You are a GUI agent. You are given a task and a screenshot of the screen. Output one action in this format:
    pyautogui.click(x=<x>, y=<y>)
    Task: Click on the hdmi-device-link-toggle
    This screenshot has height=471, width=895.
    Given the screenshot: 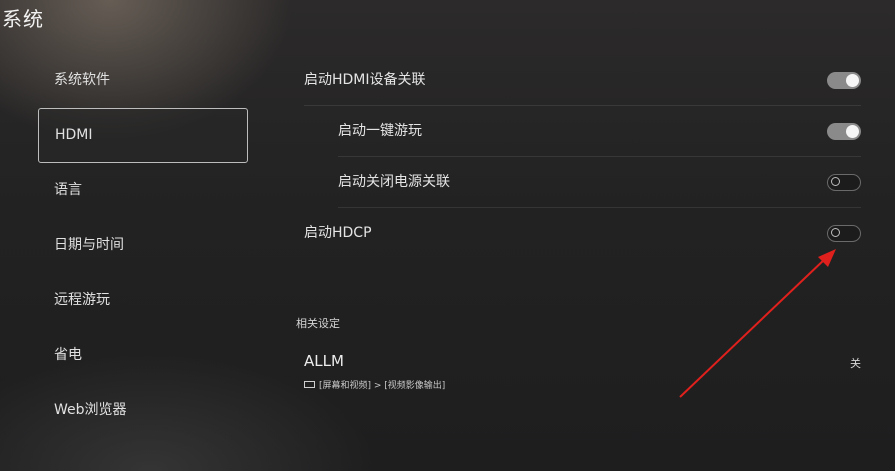 What is the action you would take?
    pyautogui.click(x=844, y=80)
    